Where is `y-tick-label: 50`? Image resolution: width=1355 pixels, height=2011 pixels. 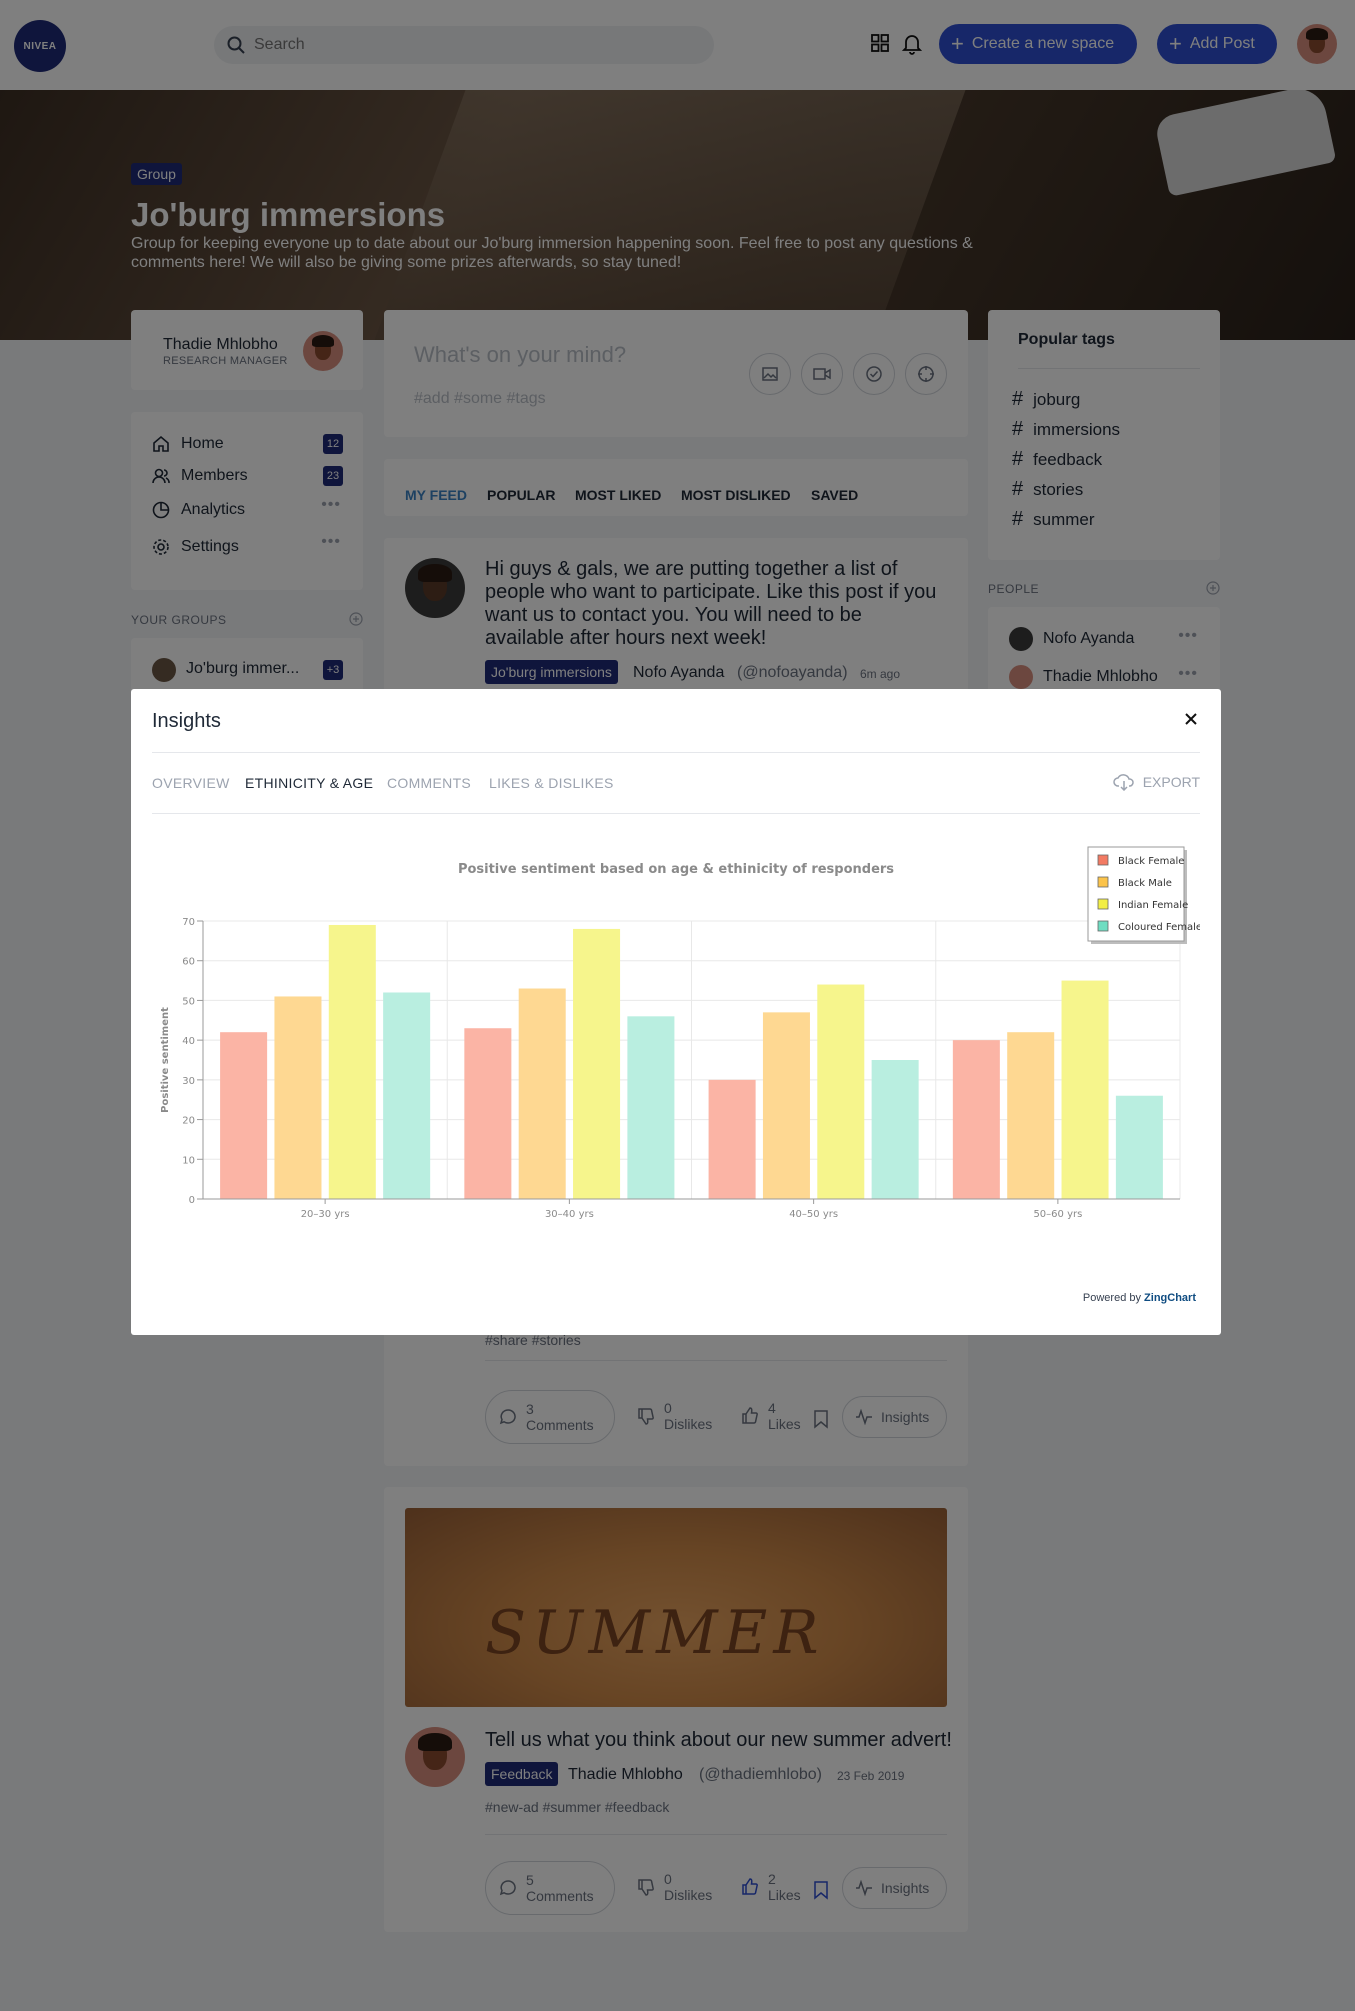
y-tick-label: 50 is located at coordinates (188, 1001).